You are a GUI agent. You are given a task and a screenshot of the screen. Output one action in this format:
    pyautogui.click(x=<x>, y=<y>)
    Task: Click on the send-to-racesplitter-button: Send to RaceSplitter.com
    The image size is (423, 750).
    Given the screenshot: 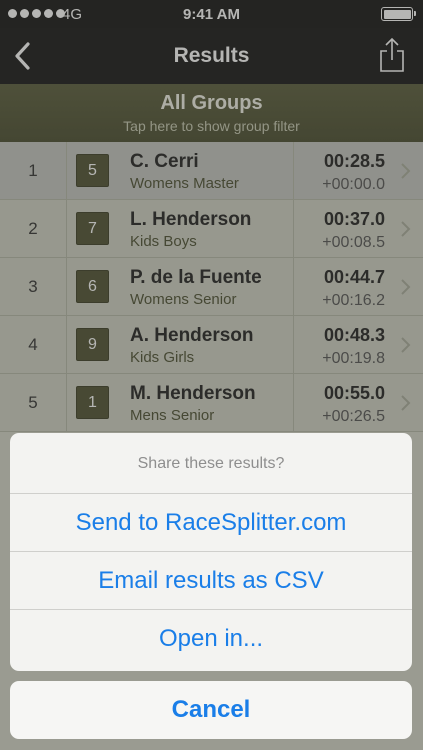 What is the action you would take?
    pyautogui.click(x=211, y=523)
    